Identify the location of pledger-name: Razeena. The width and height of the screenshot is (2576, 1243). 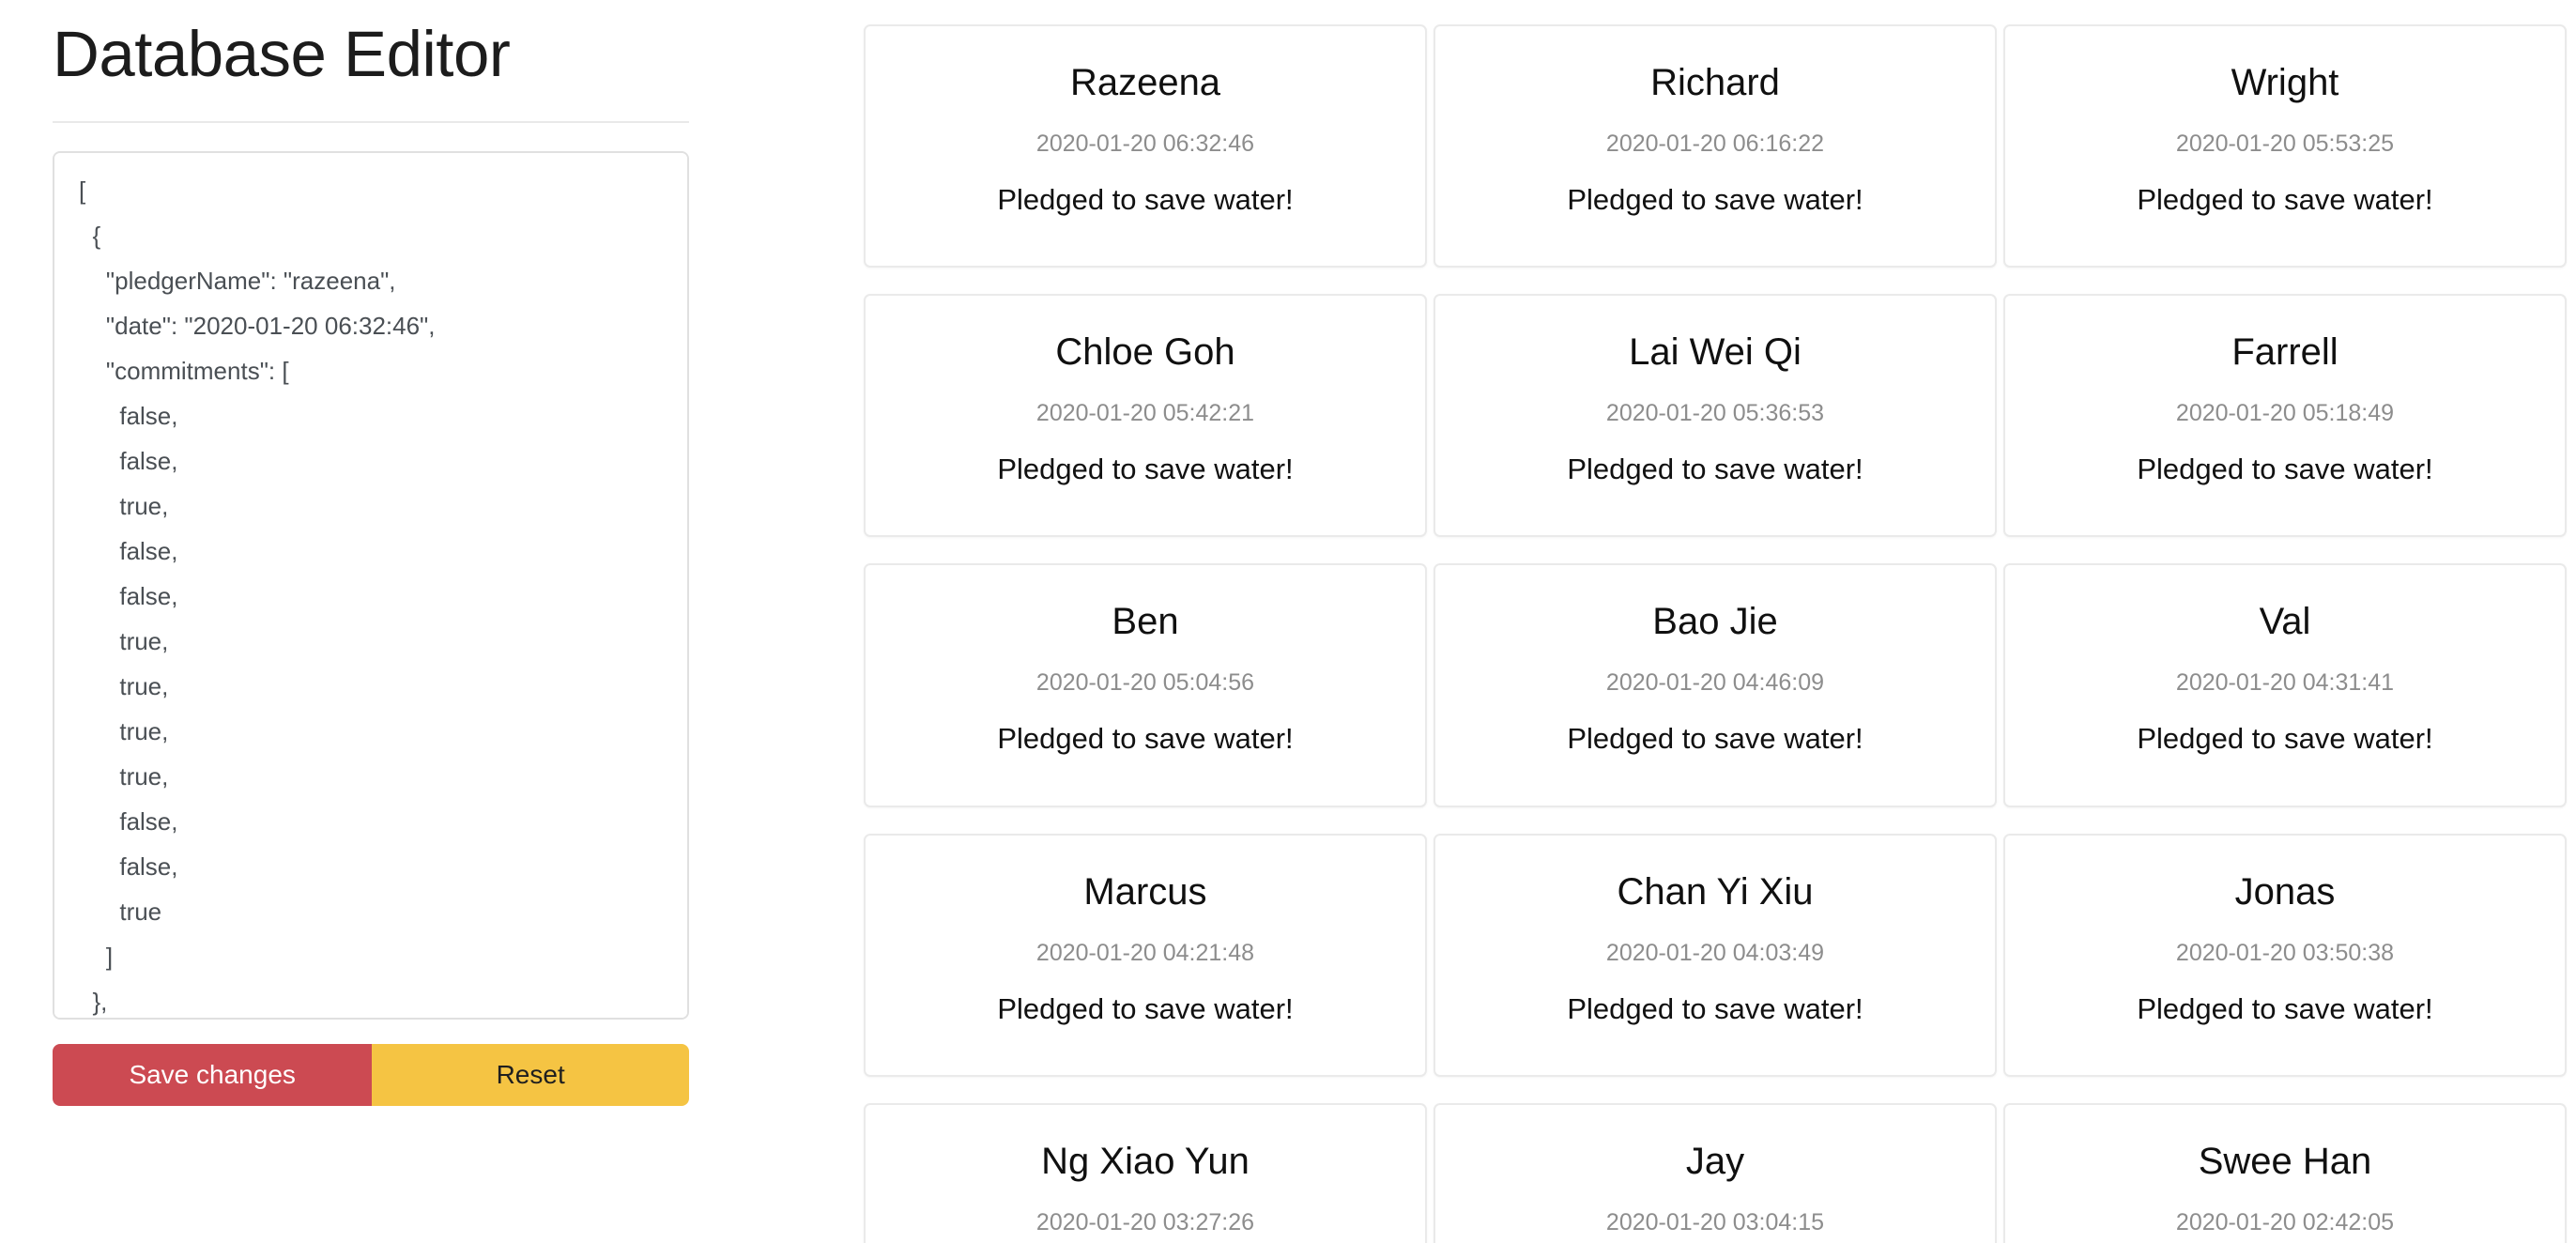
(1145, 83).